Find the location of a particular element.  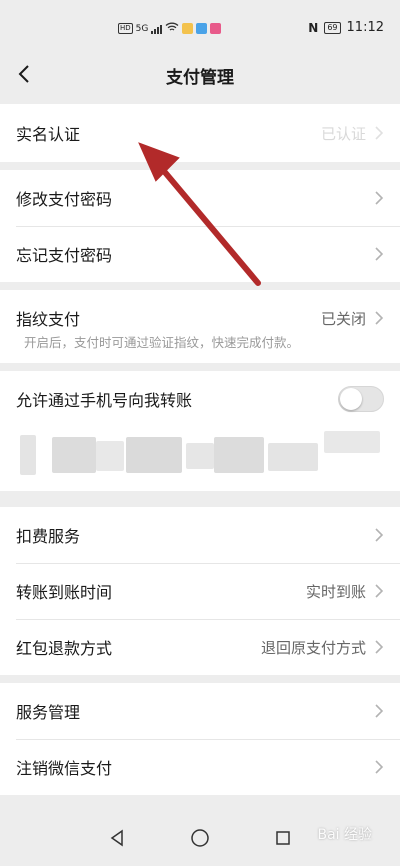

arrival-time-row: 转账到账时间 实时到账 is located at coordinates (200, 591).